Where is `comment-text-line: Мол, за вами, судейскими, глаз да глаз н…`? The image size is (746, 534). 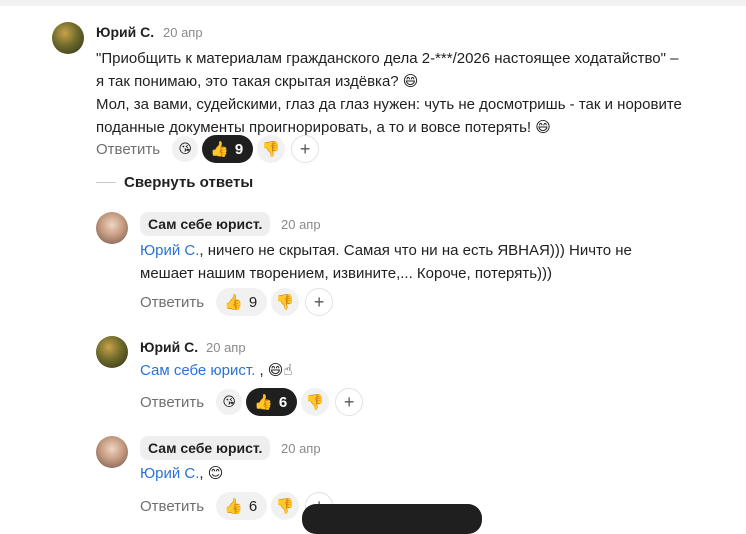 comment-text-line: Мол, за вами, судейскими, глаз да глаз н… is located at coordinates (389, 104).